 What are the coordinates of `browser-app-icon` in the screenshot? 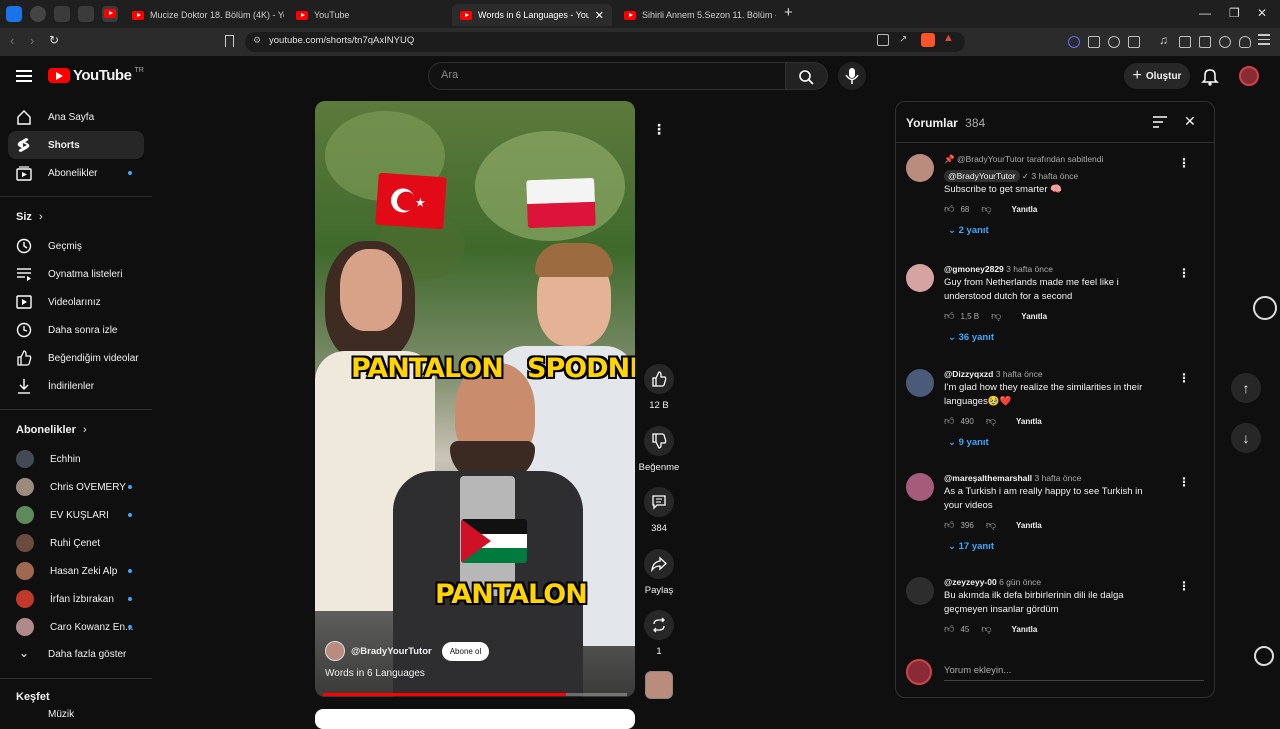 It's located at (14, 14).